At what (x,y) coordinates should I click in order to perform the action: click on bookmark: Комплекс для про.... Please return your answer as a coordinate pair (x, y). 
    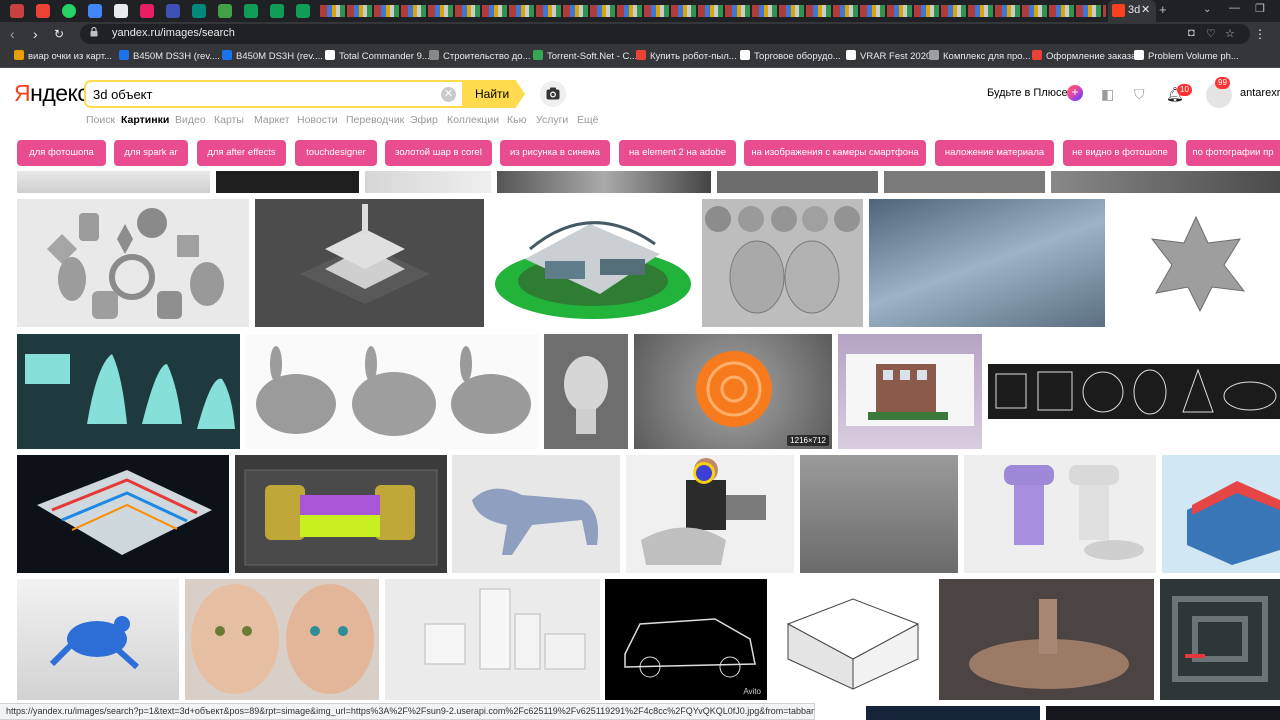
    Looking at the image, I should click on (979, 57).